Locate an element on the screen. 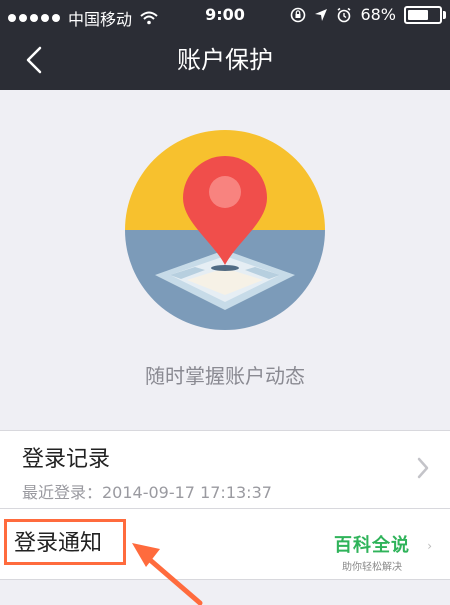 The image size is (450, 605). location-pin-illustration is located at coordinates (225, 230).